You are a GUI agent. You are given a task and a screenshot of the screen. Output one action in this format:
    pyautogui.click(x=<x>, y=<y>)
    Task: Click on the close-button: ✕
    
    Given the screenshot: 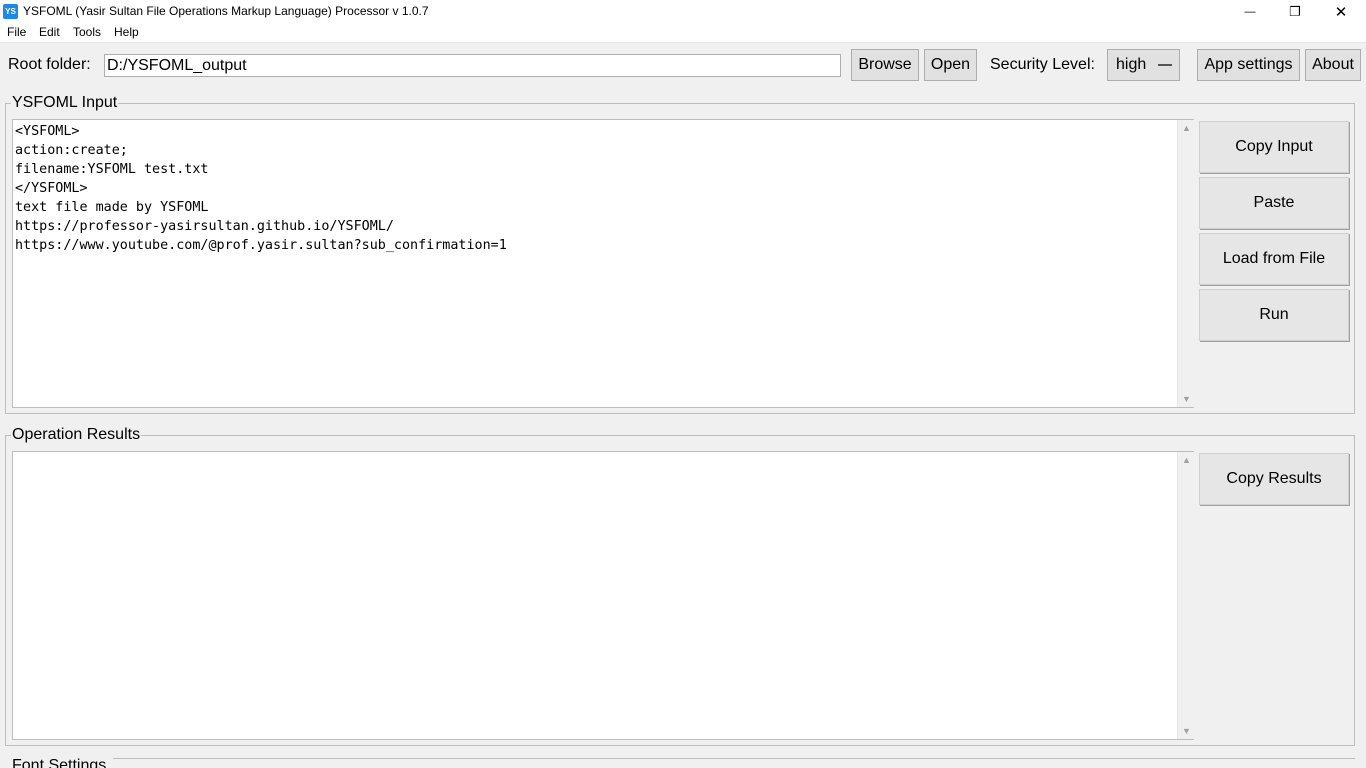 What is the action you would take?
    pyautogui.click(x=1341, y=12)
    